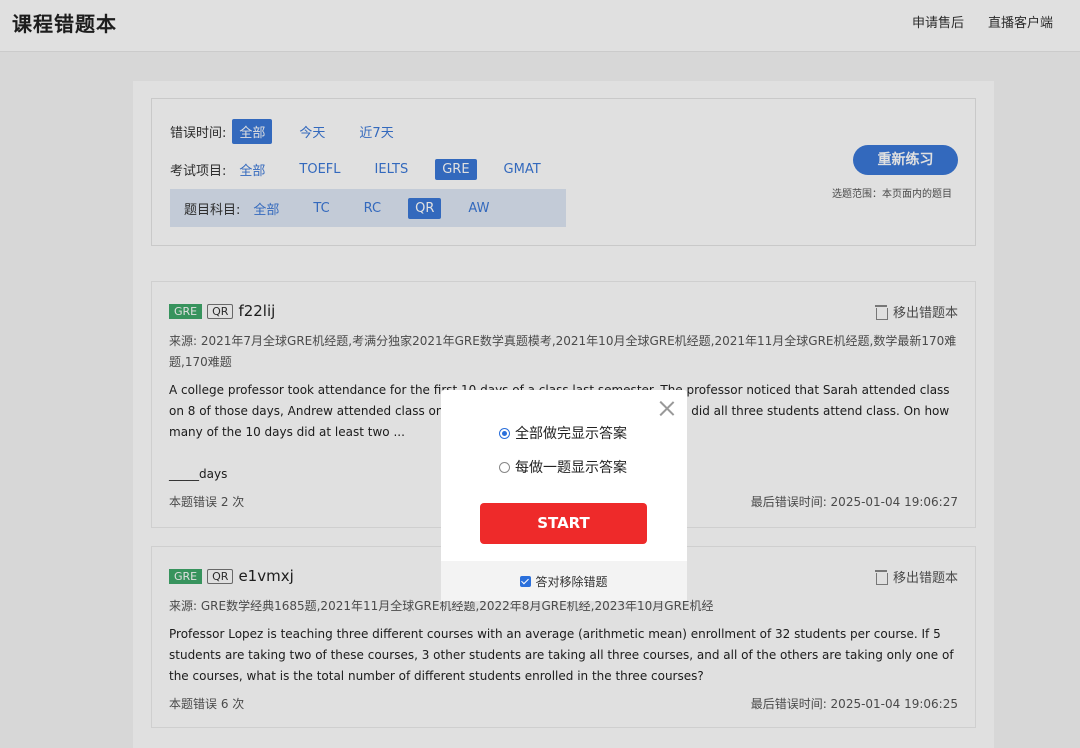 The width and height of the screenshot is (1080, 748). I want to click on remove-on-correct-toggle: 答对移除错题, so click(564, 581).